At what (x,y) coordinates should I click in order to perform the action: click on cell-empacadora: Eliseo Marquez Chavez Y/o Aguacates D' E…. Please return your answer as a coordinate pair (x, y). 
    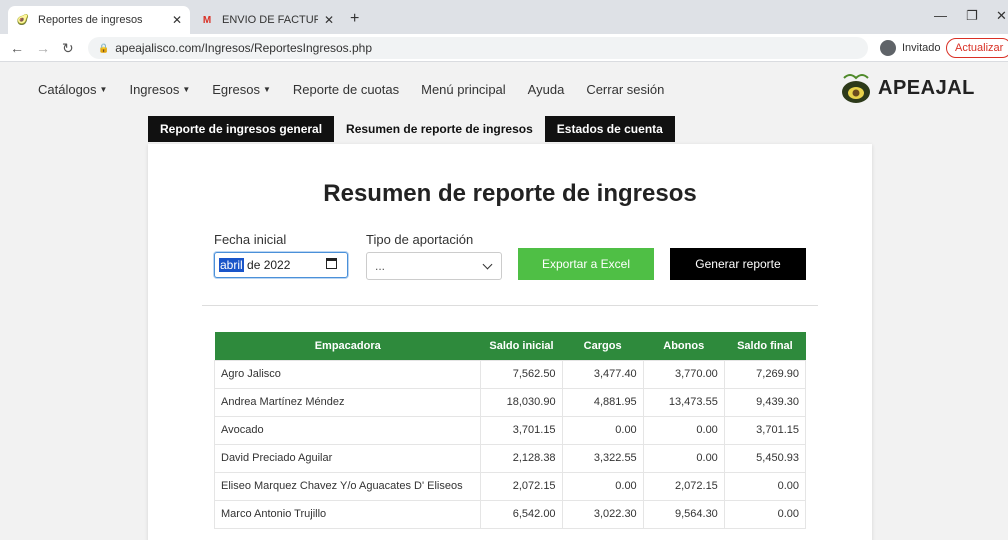
    Looking at the image, I should click on (347, 486).